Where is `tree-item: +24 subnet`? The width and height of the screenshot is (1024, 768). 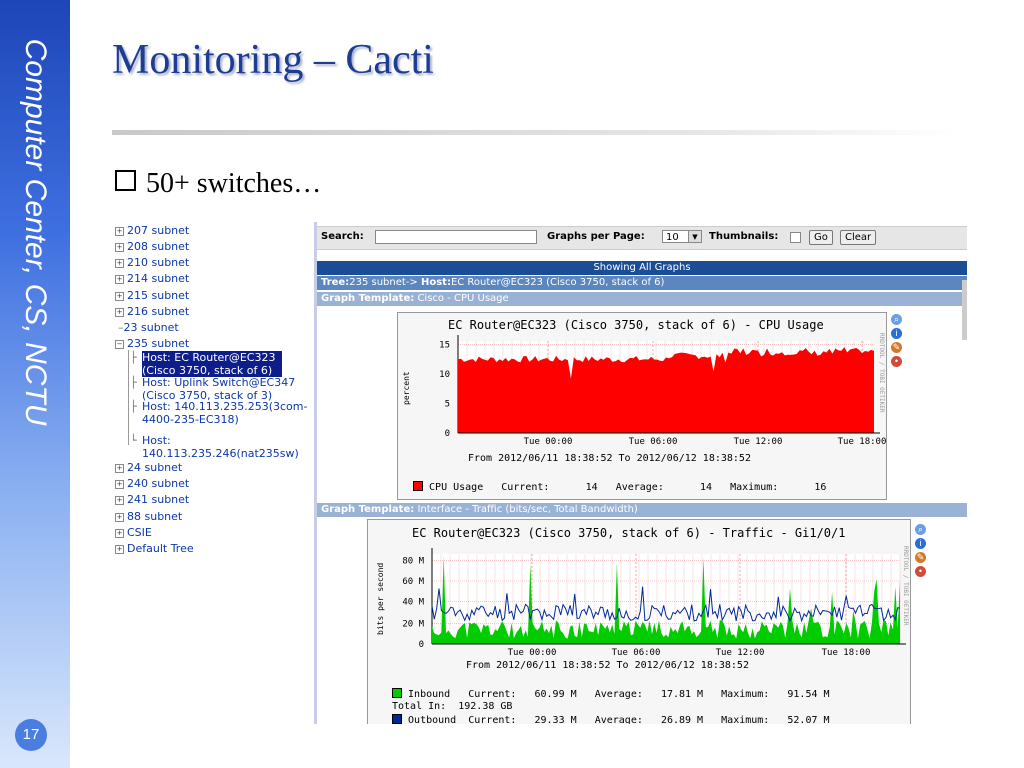 tree-item: +24 subnet is located at coordinates (148, 467).